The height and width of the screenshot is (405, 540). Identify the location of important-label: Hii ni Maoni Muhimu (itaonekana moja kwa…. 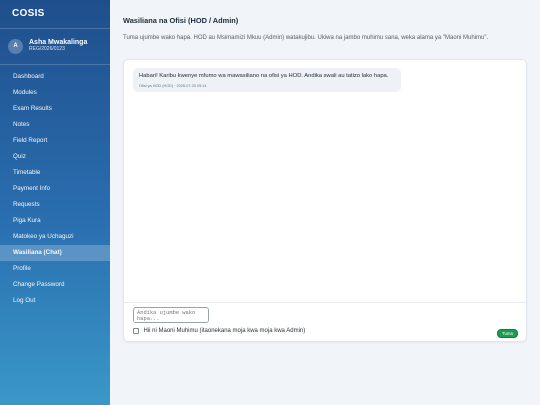
(224, 331).